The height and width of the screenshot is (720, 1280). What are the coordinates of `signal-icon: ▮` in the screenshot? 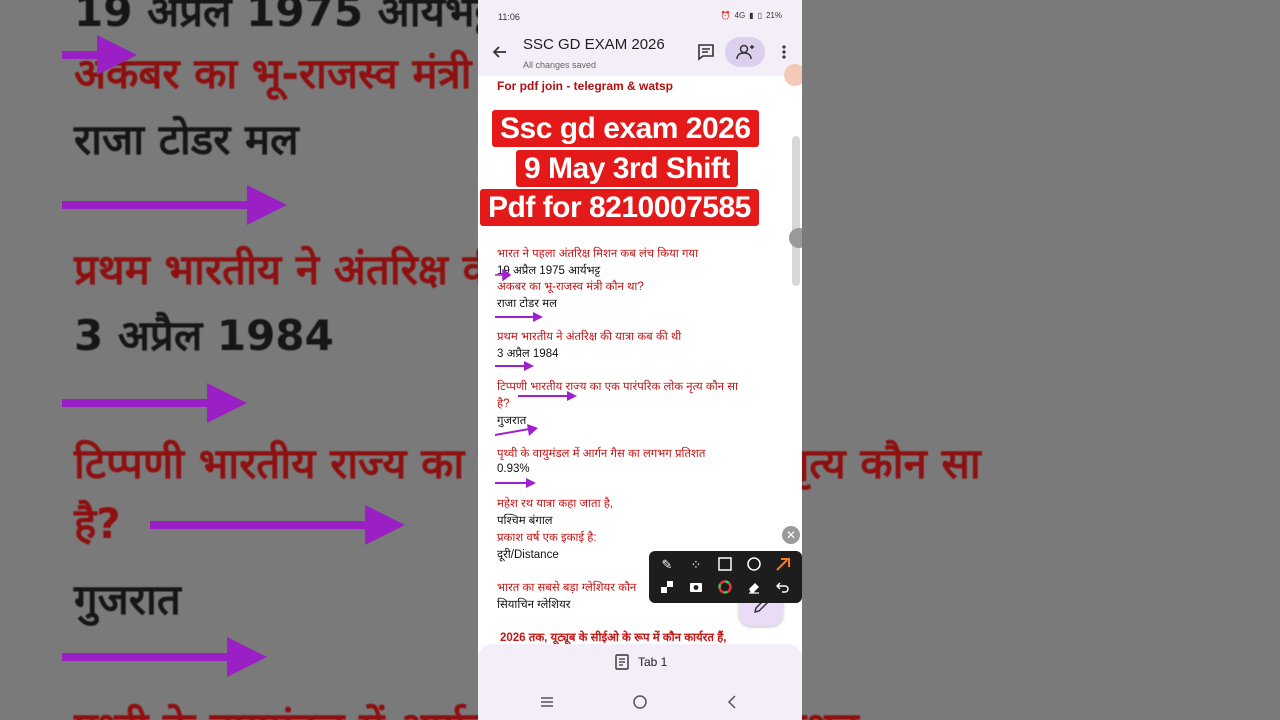 It's located at (751, 15).